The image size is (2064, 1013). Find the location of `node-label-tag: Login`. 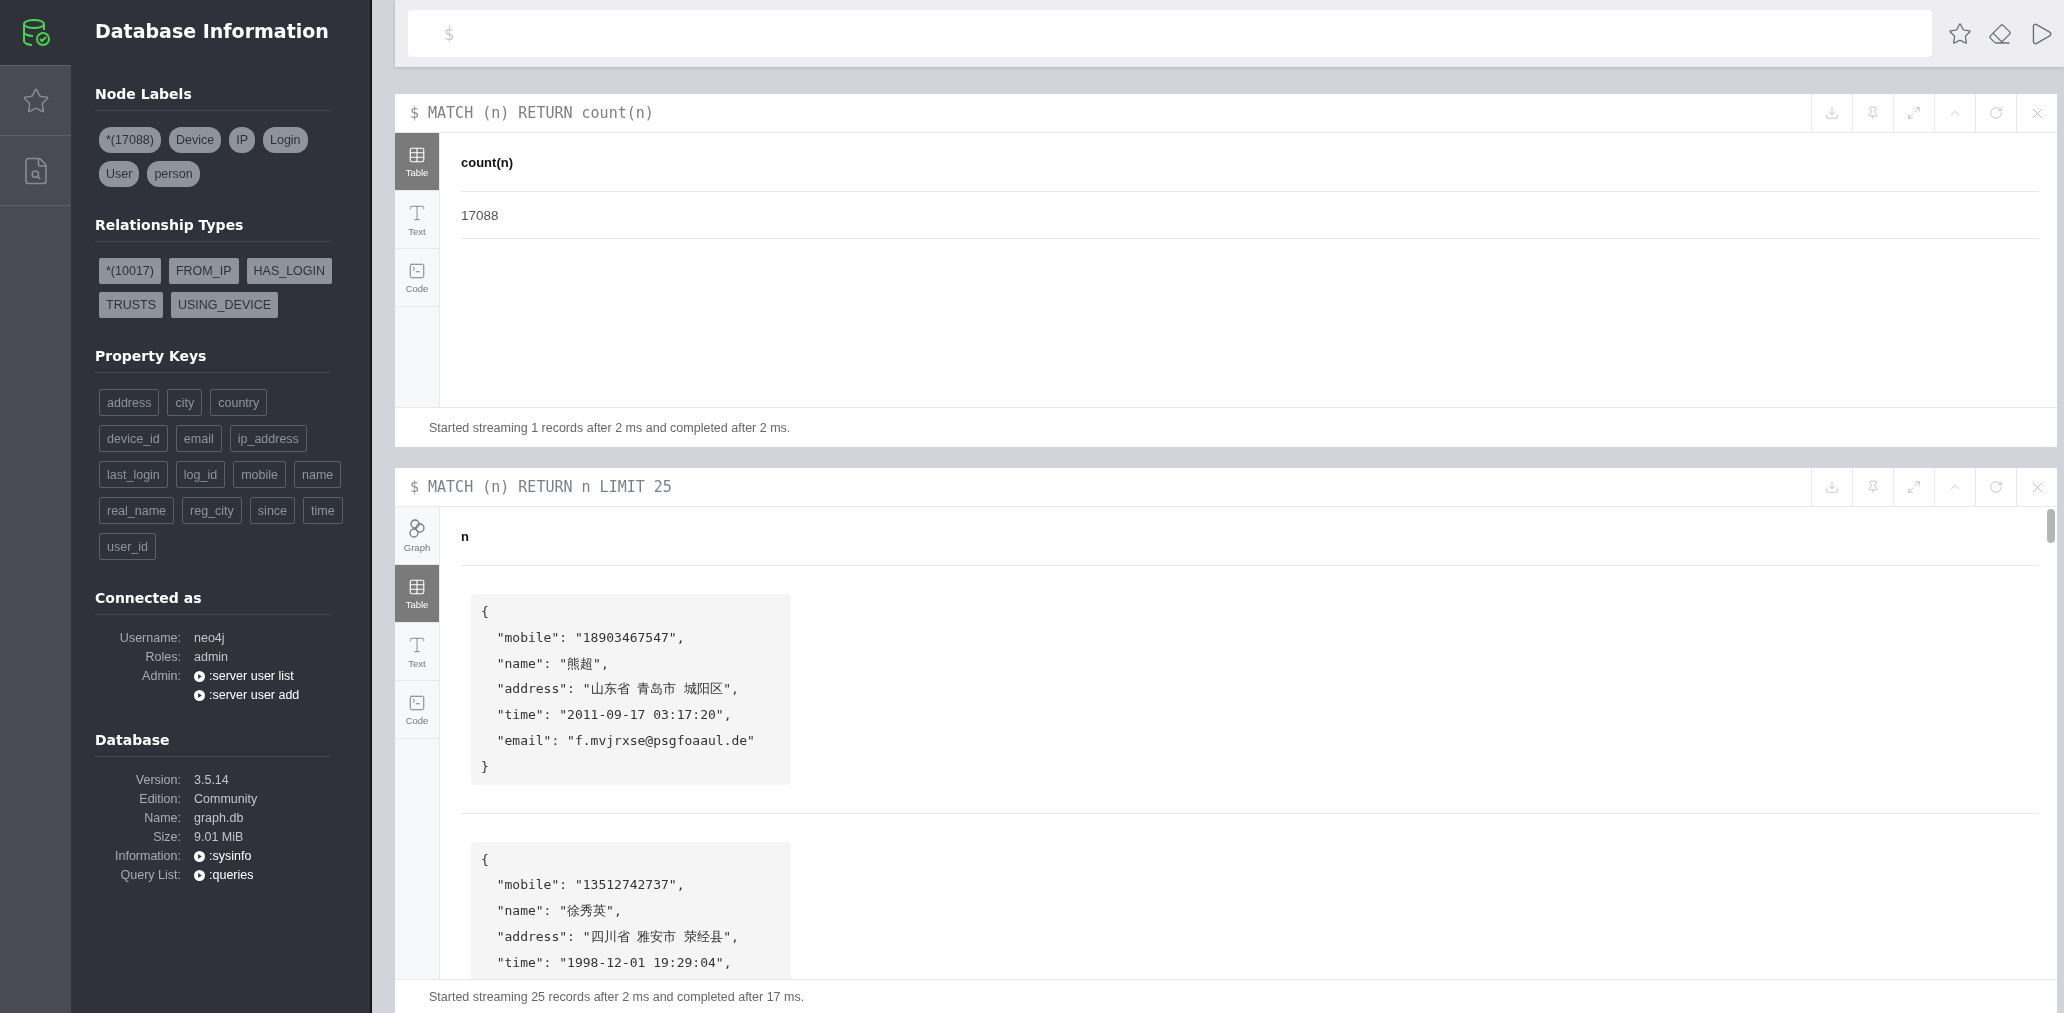

node-label-tag: Login is located at coordinates (285, 140).